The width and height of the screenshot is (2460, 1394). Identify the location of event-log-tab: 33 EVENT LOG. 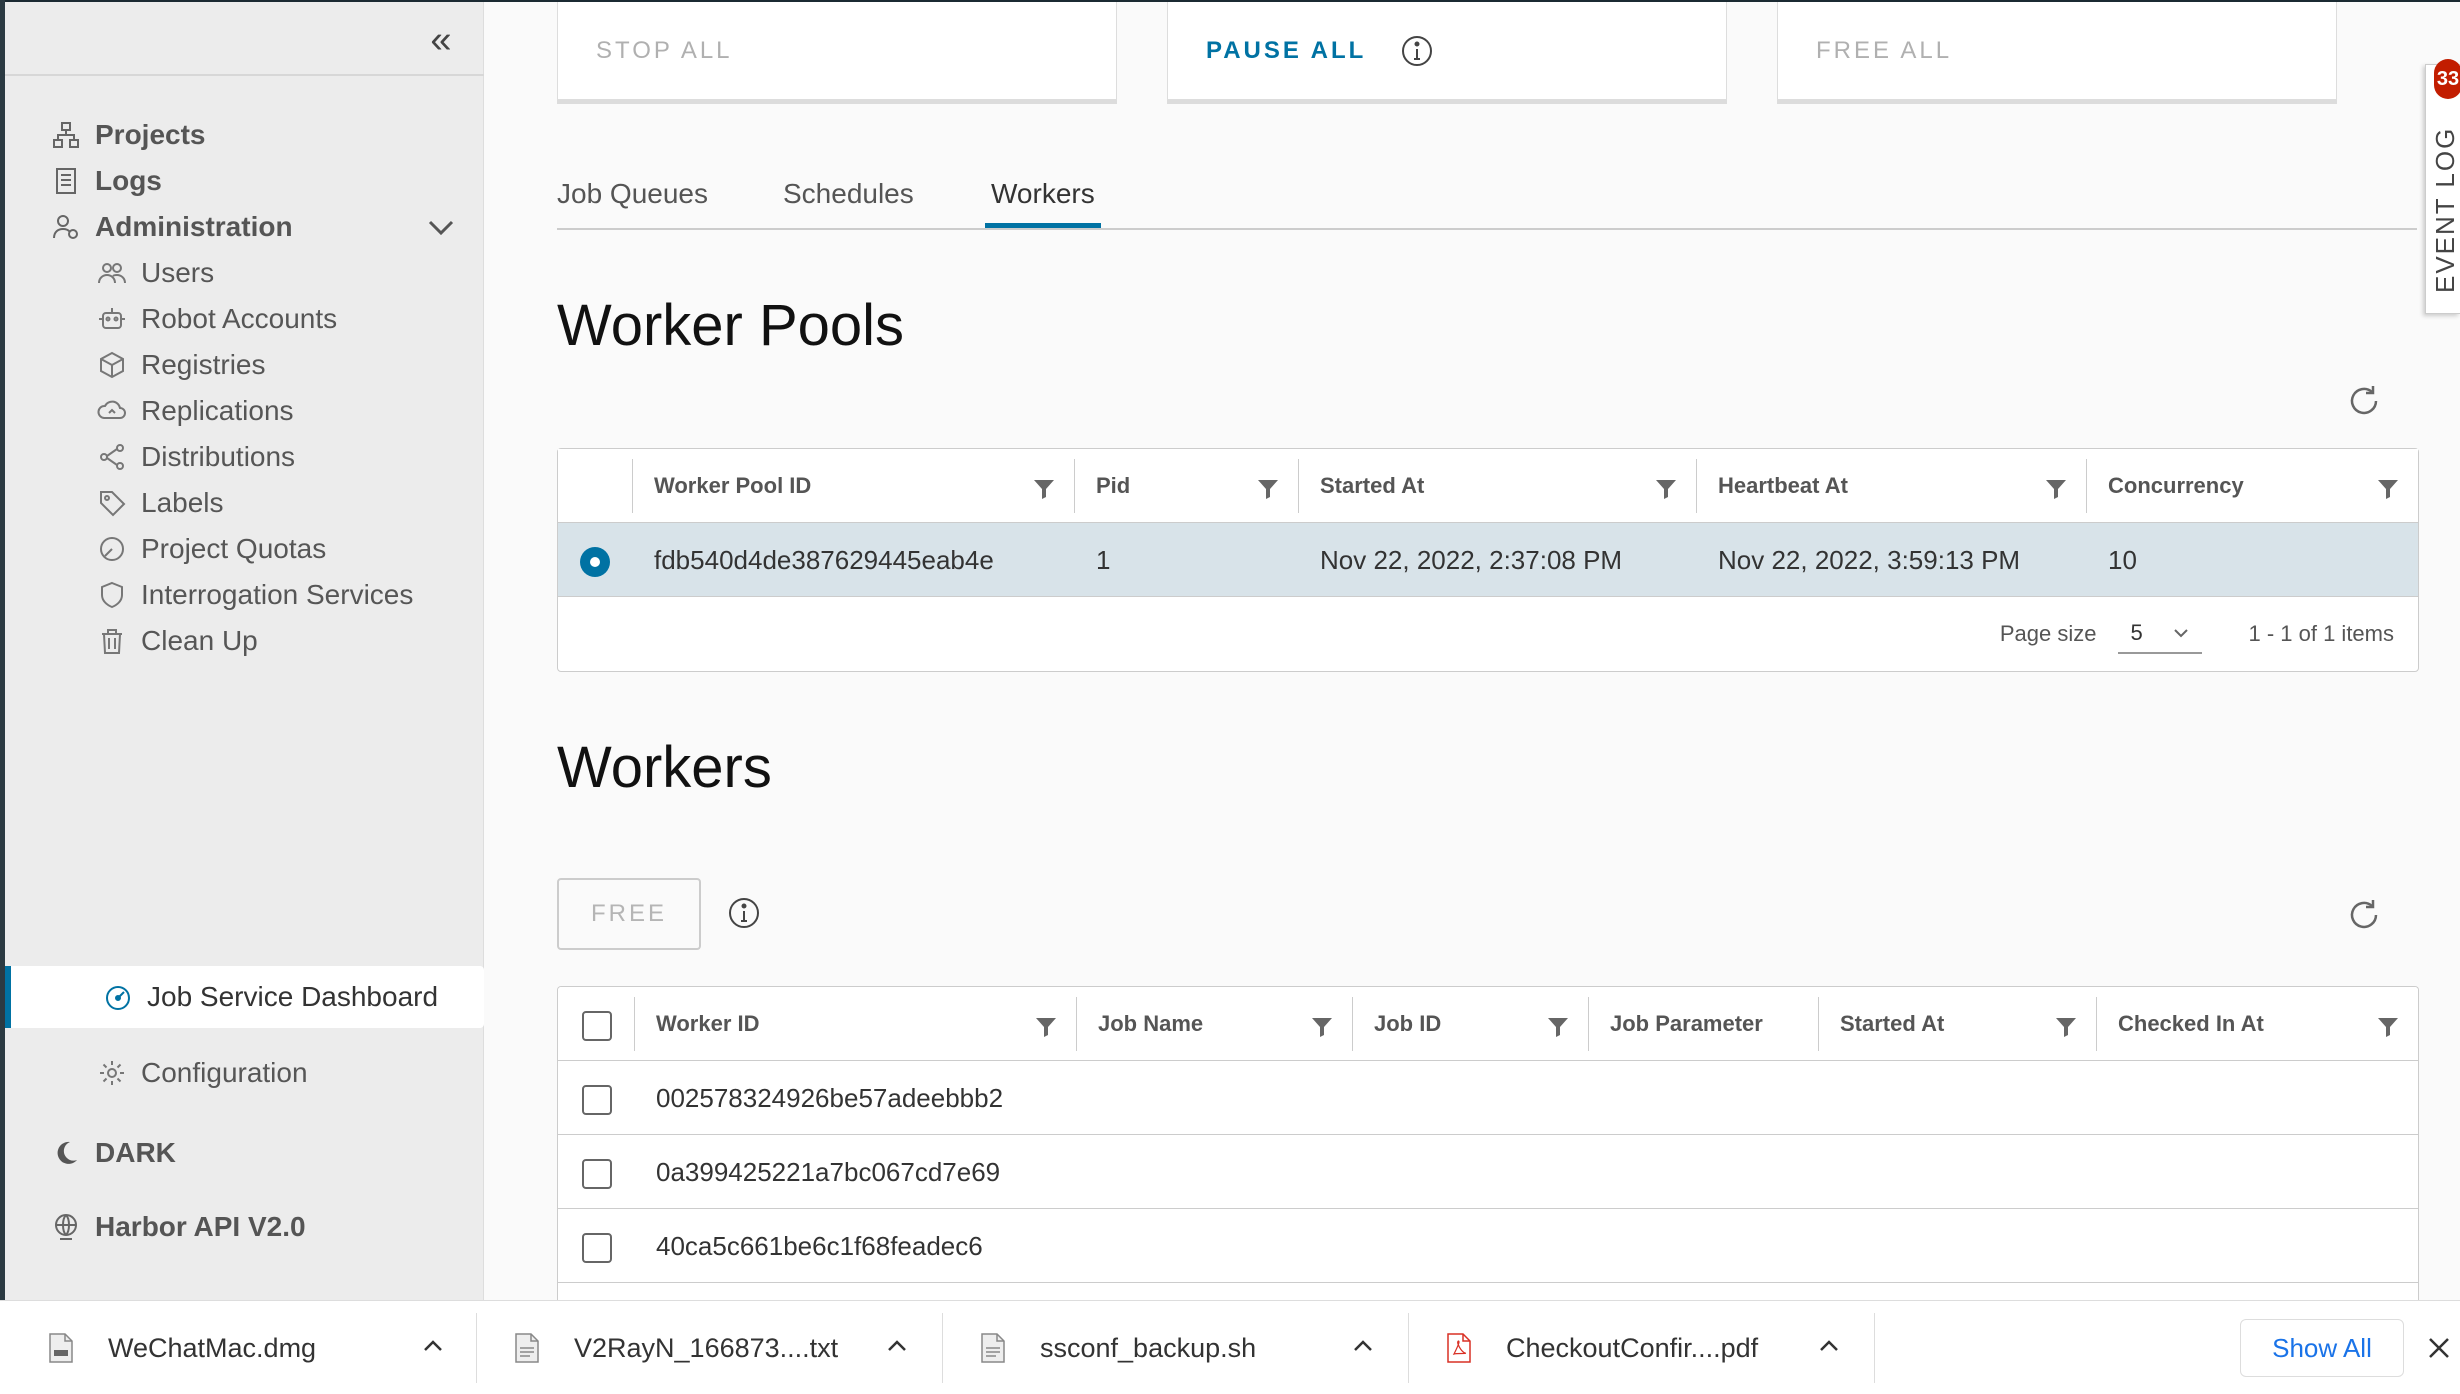
(2442, 186).